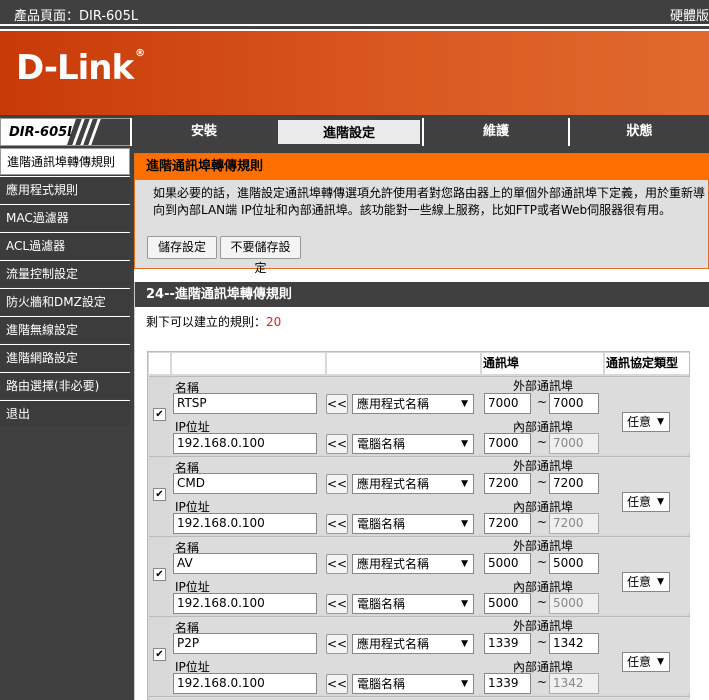 This screenshot has width=709, height=700. What do you see at coordinates (574, 483) in the screenshot?
I see `external-port-end-input: 7200` at bounding box center [574, 483].